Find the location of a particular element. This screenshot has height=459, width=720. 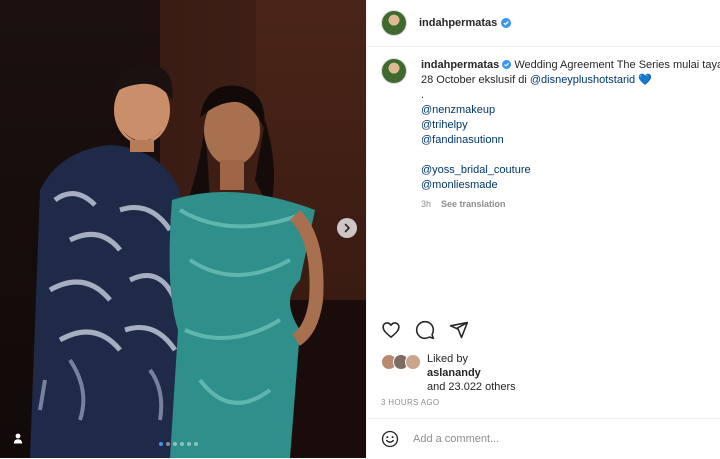

likes-text: Liked by aslanandy and 23.022 others is located at coordinates (471, 373).